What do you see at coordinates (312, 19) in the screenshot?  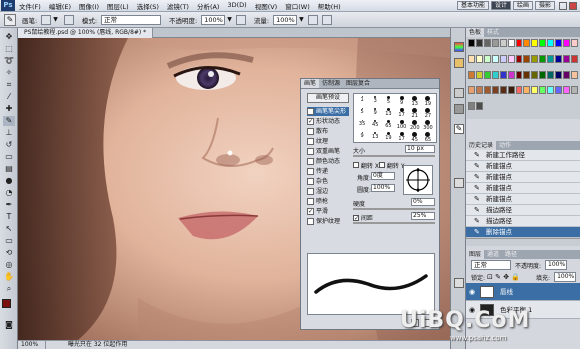 I see `airbrush-button` at bounding box center [312, 19].